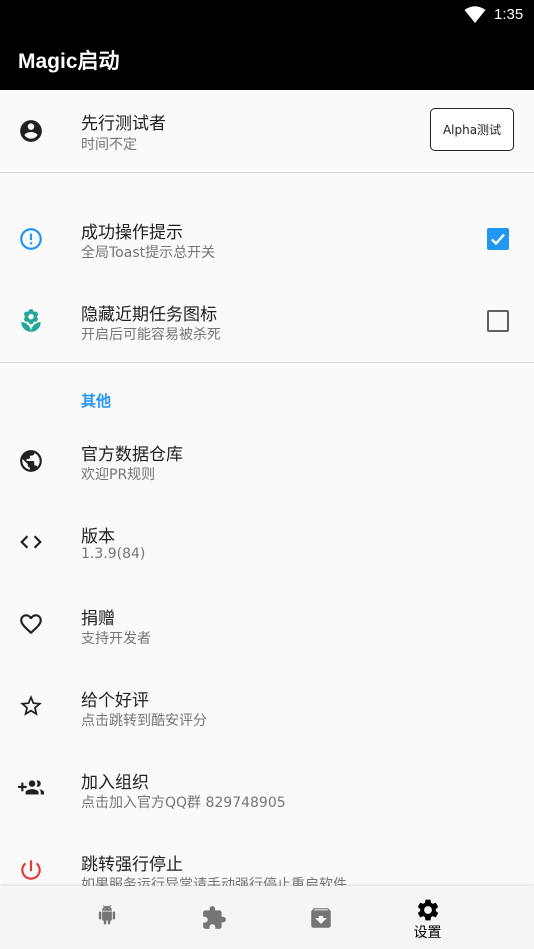  What do you see at coordinates (267, 15) in the screenshot?
I see `status-bar: 1:35` at bounding box center [267, 15].